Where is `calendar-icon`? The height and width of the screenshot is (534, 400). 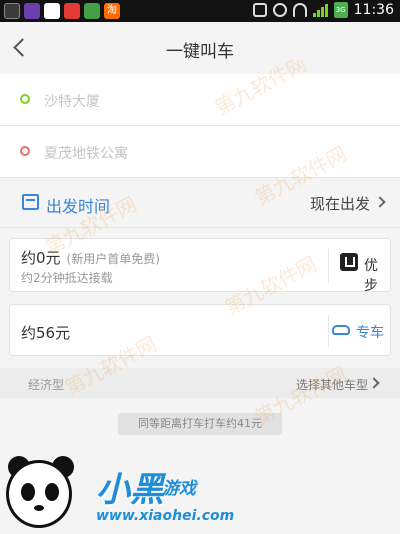
calendar-icon is located at coordinates (30, 202).